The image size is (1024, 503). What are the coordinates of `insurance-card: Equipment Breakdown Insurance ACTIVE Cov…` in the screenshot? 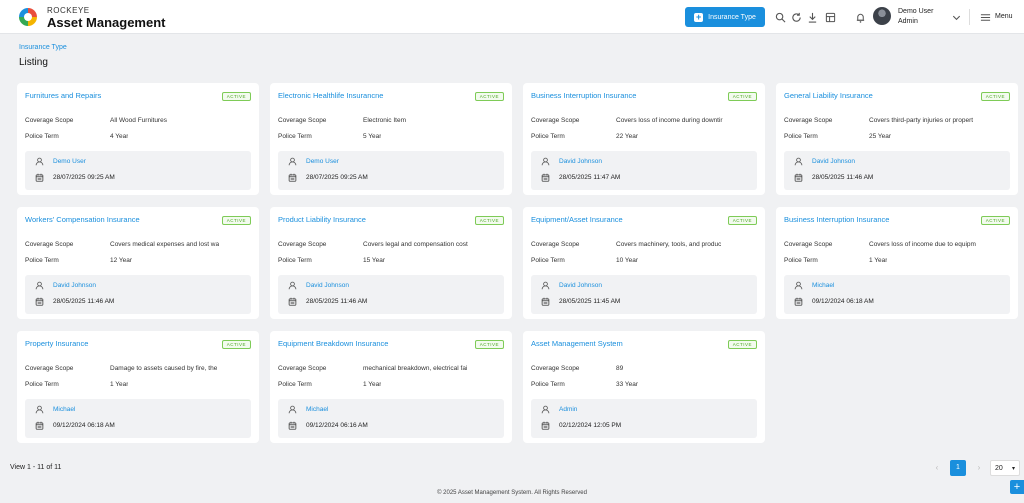 It's located at (391, 387).